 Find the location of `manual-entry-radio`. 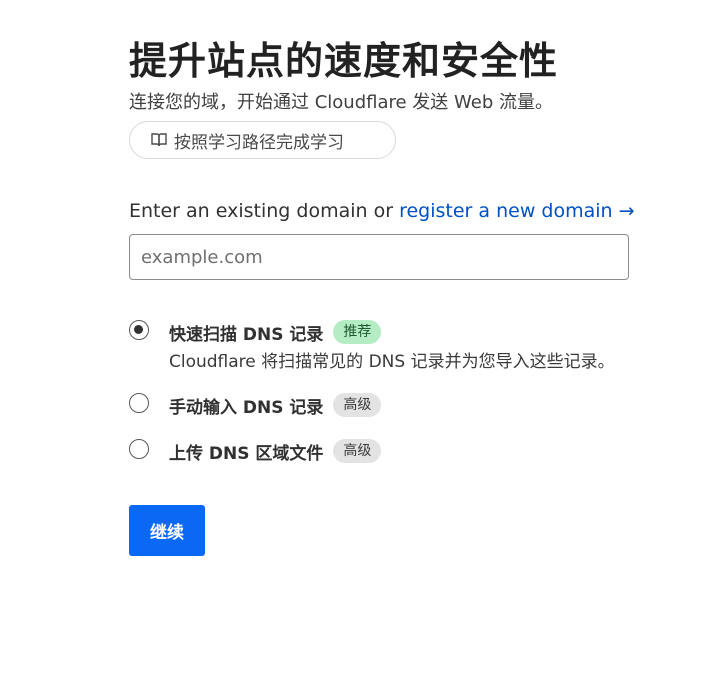

manual-entry-radio is located at coordinates (139, 403).